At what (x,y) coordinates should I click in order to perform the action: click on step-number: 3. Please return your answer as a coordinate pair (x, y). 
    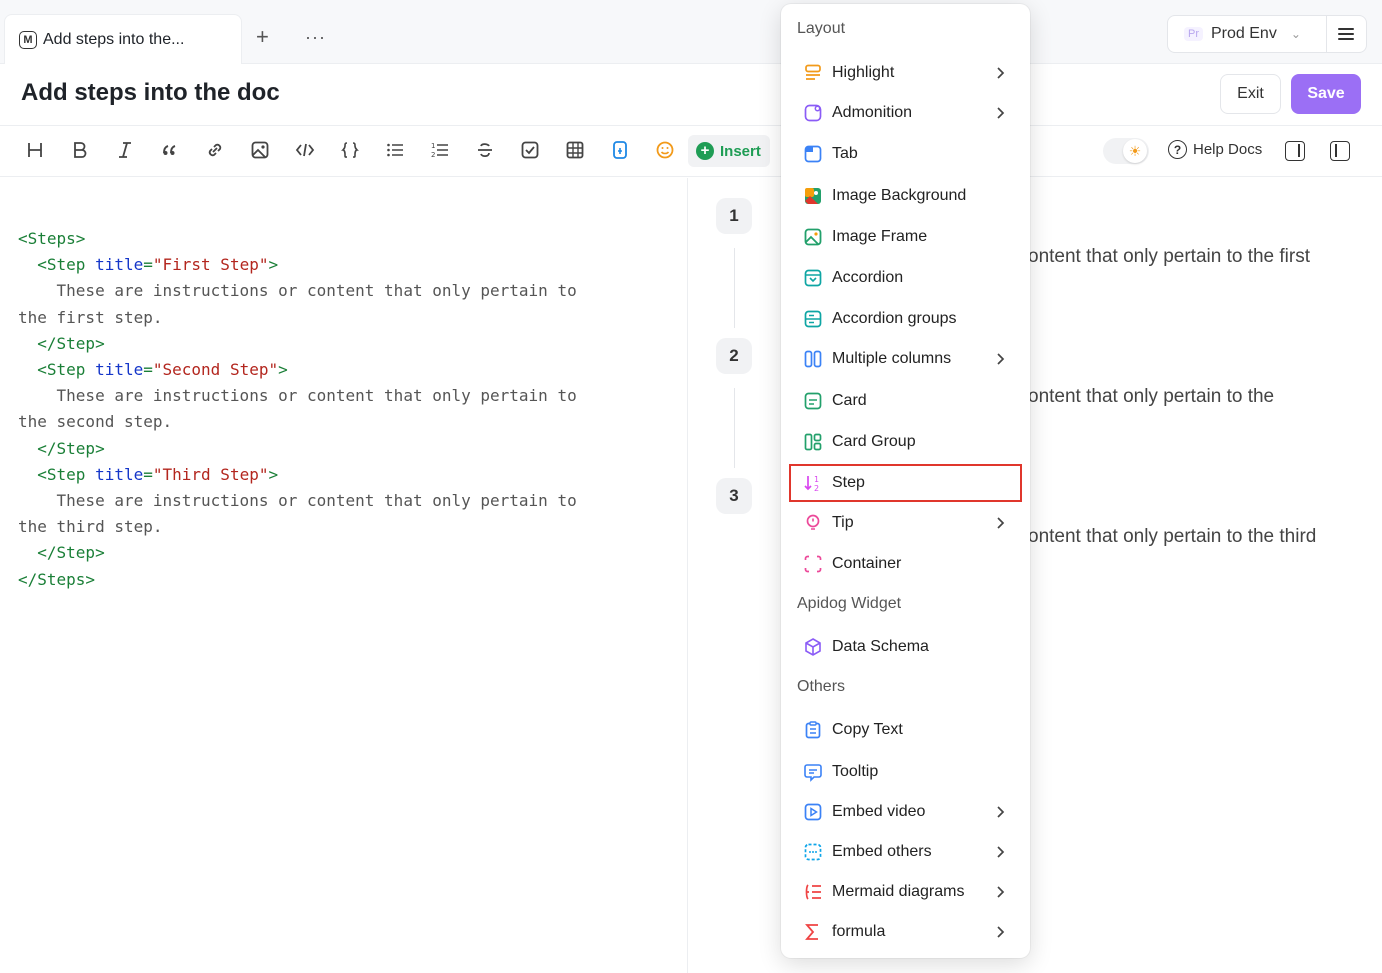
    Looking at the image, I should click on (734, 496).